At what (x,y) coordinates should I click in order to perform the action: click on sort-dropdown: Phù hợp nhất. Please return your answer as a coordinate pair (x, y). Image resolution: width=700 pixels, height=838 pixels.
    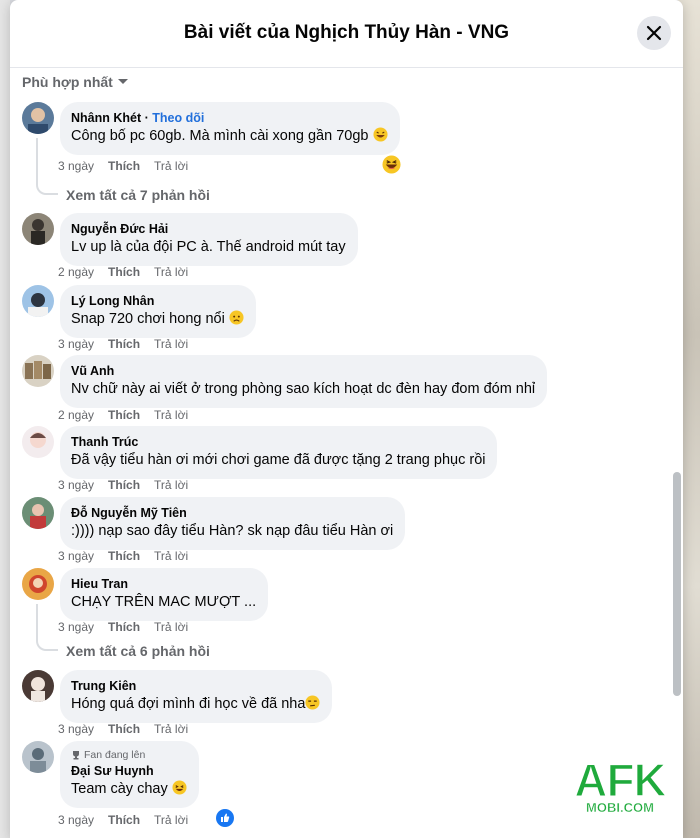
    Looking at the image, I should click on (75, 82).